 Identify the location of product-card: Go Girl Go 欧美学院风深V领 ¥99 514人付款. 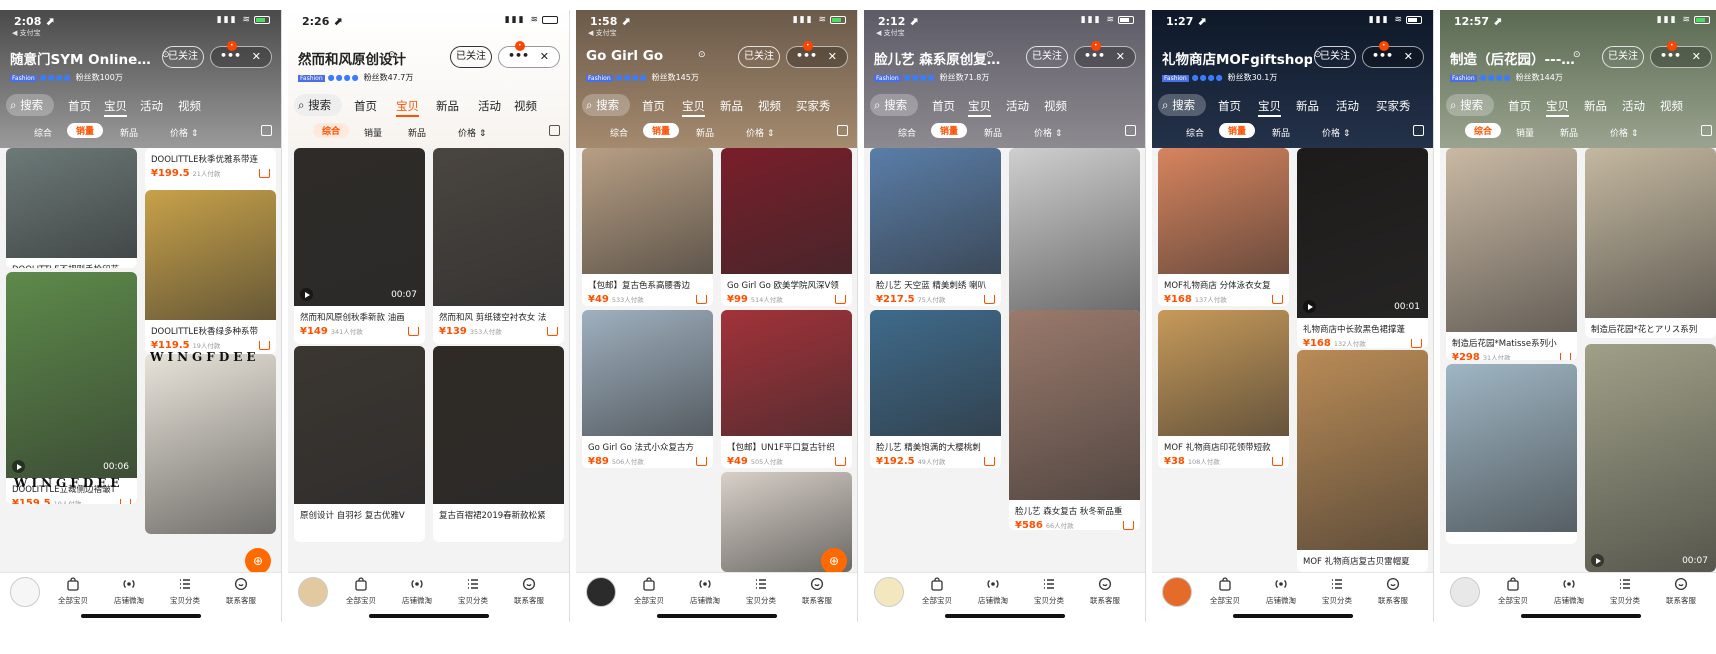
(786, 227).